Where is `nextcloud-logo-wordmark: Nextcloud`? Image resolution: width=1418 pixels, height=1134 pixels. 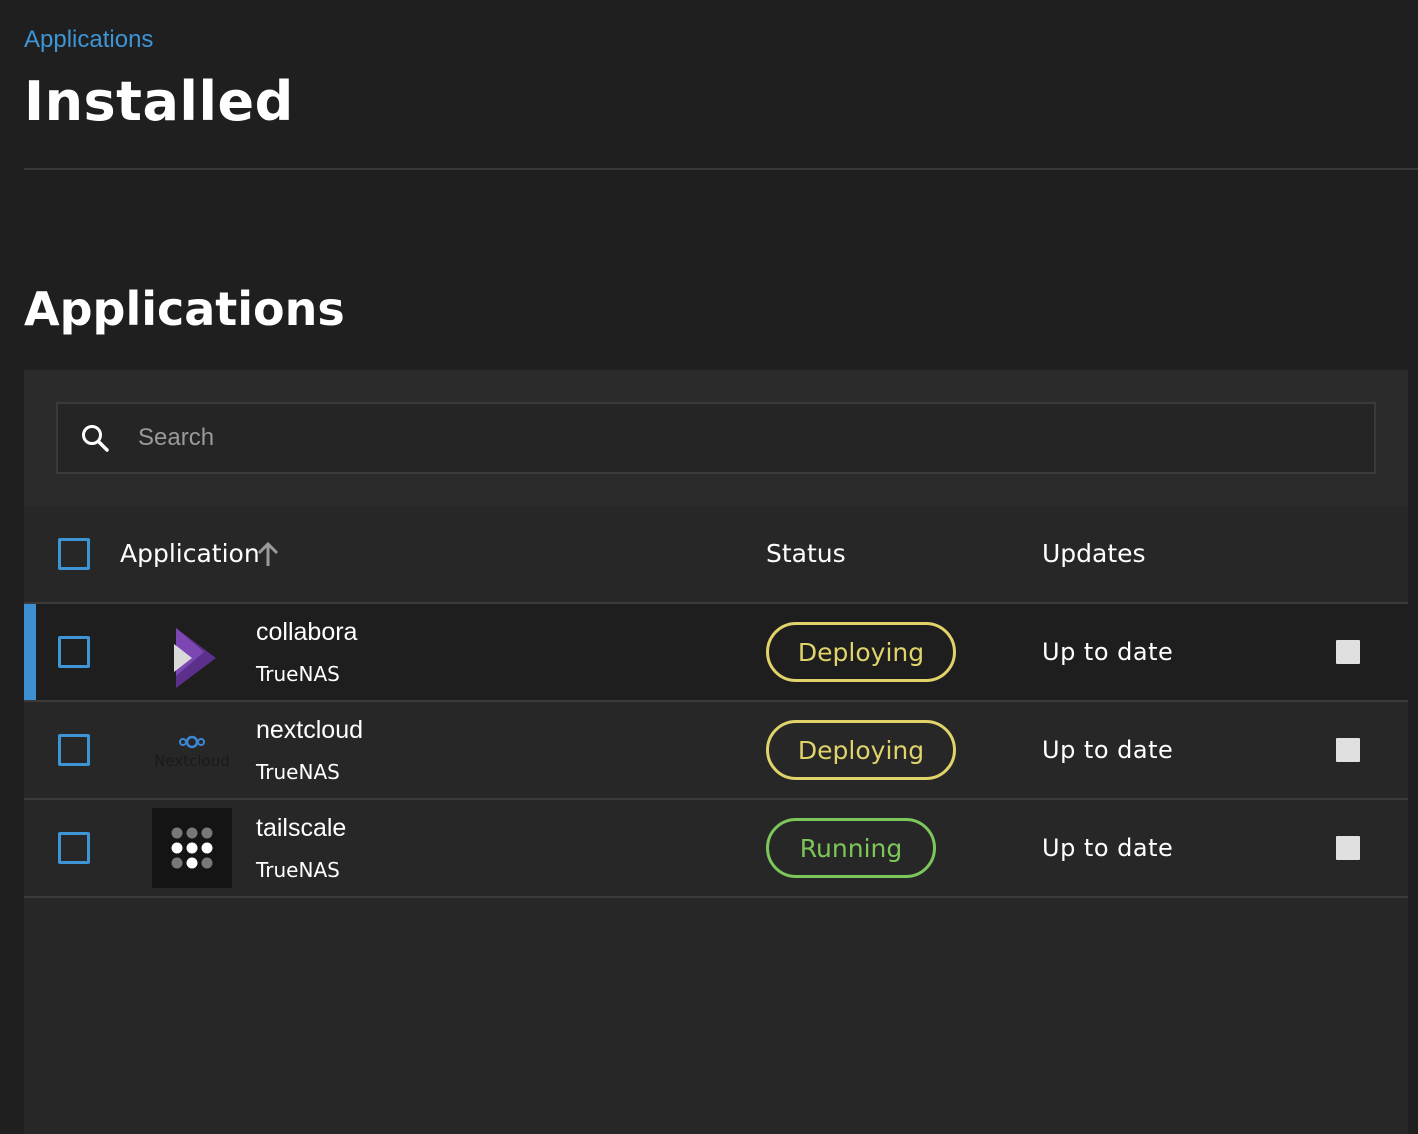 nextcloud-logo-wordmark: Nextcloud is located at coordinates (192, 761).